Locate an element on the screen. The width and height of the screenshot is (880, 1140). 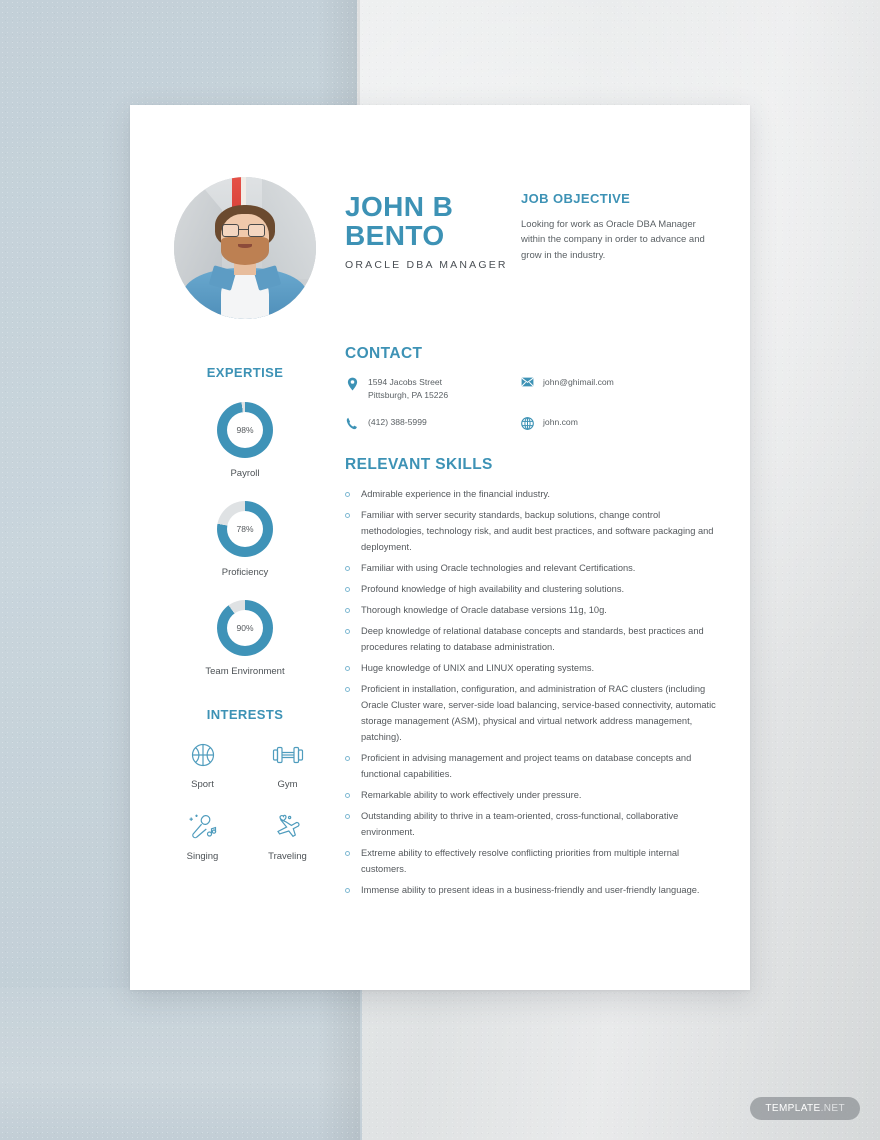
globe-icon is located at coordinates (527, 423).